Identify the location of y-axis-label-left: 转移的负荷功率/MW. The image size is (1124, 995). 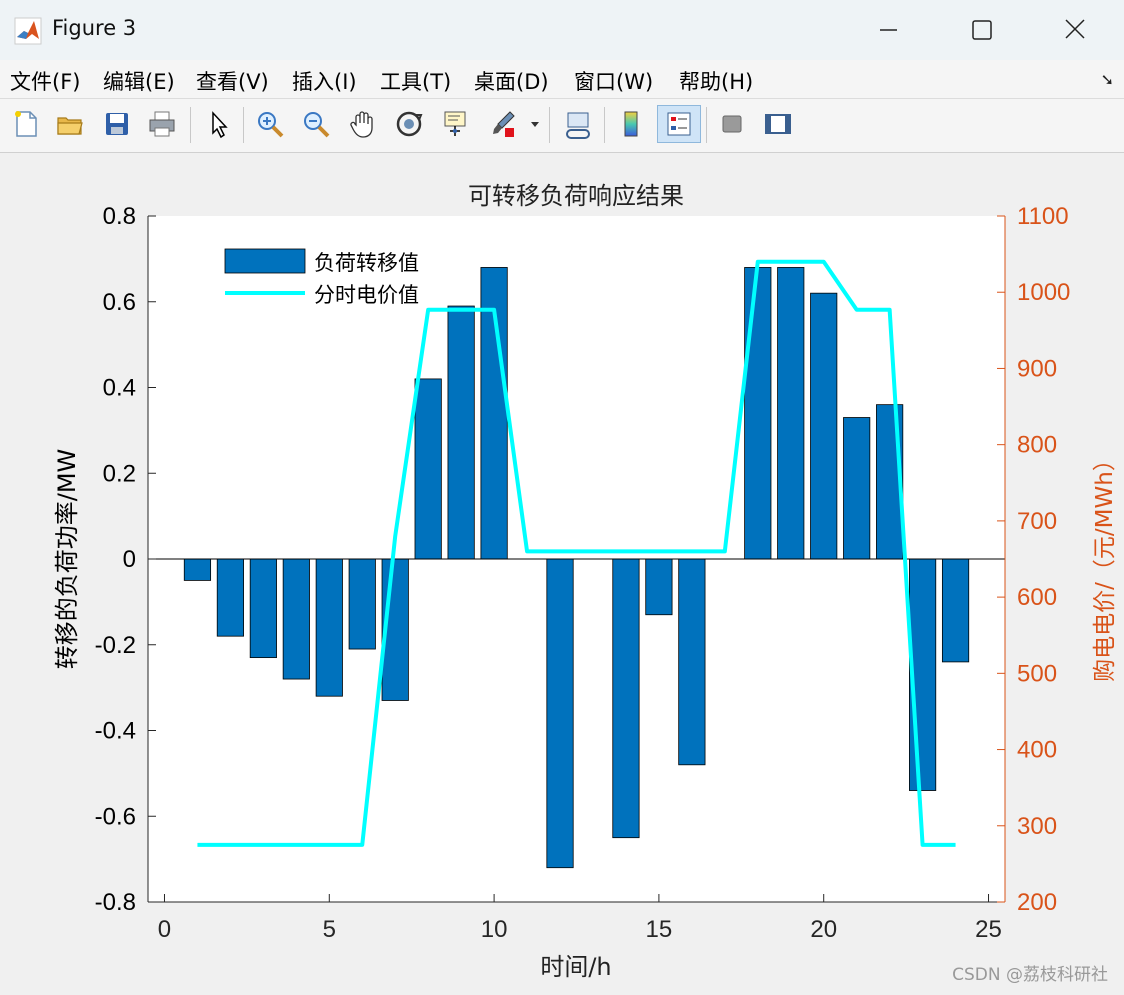
(67, 559).